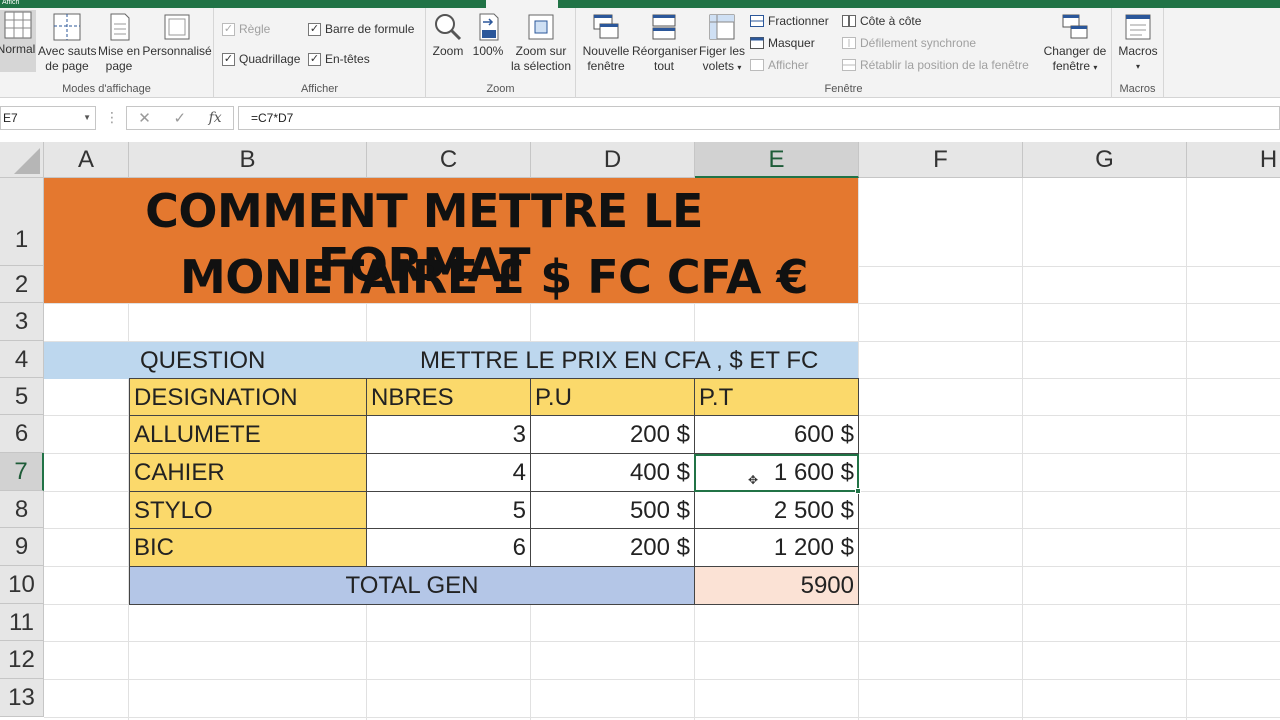  What do you see at coordinates (448, 397) in the screenshot?
I see `header-nbres: NBRES` at bounding box center [448, 397].